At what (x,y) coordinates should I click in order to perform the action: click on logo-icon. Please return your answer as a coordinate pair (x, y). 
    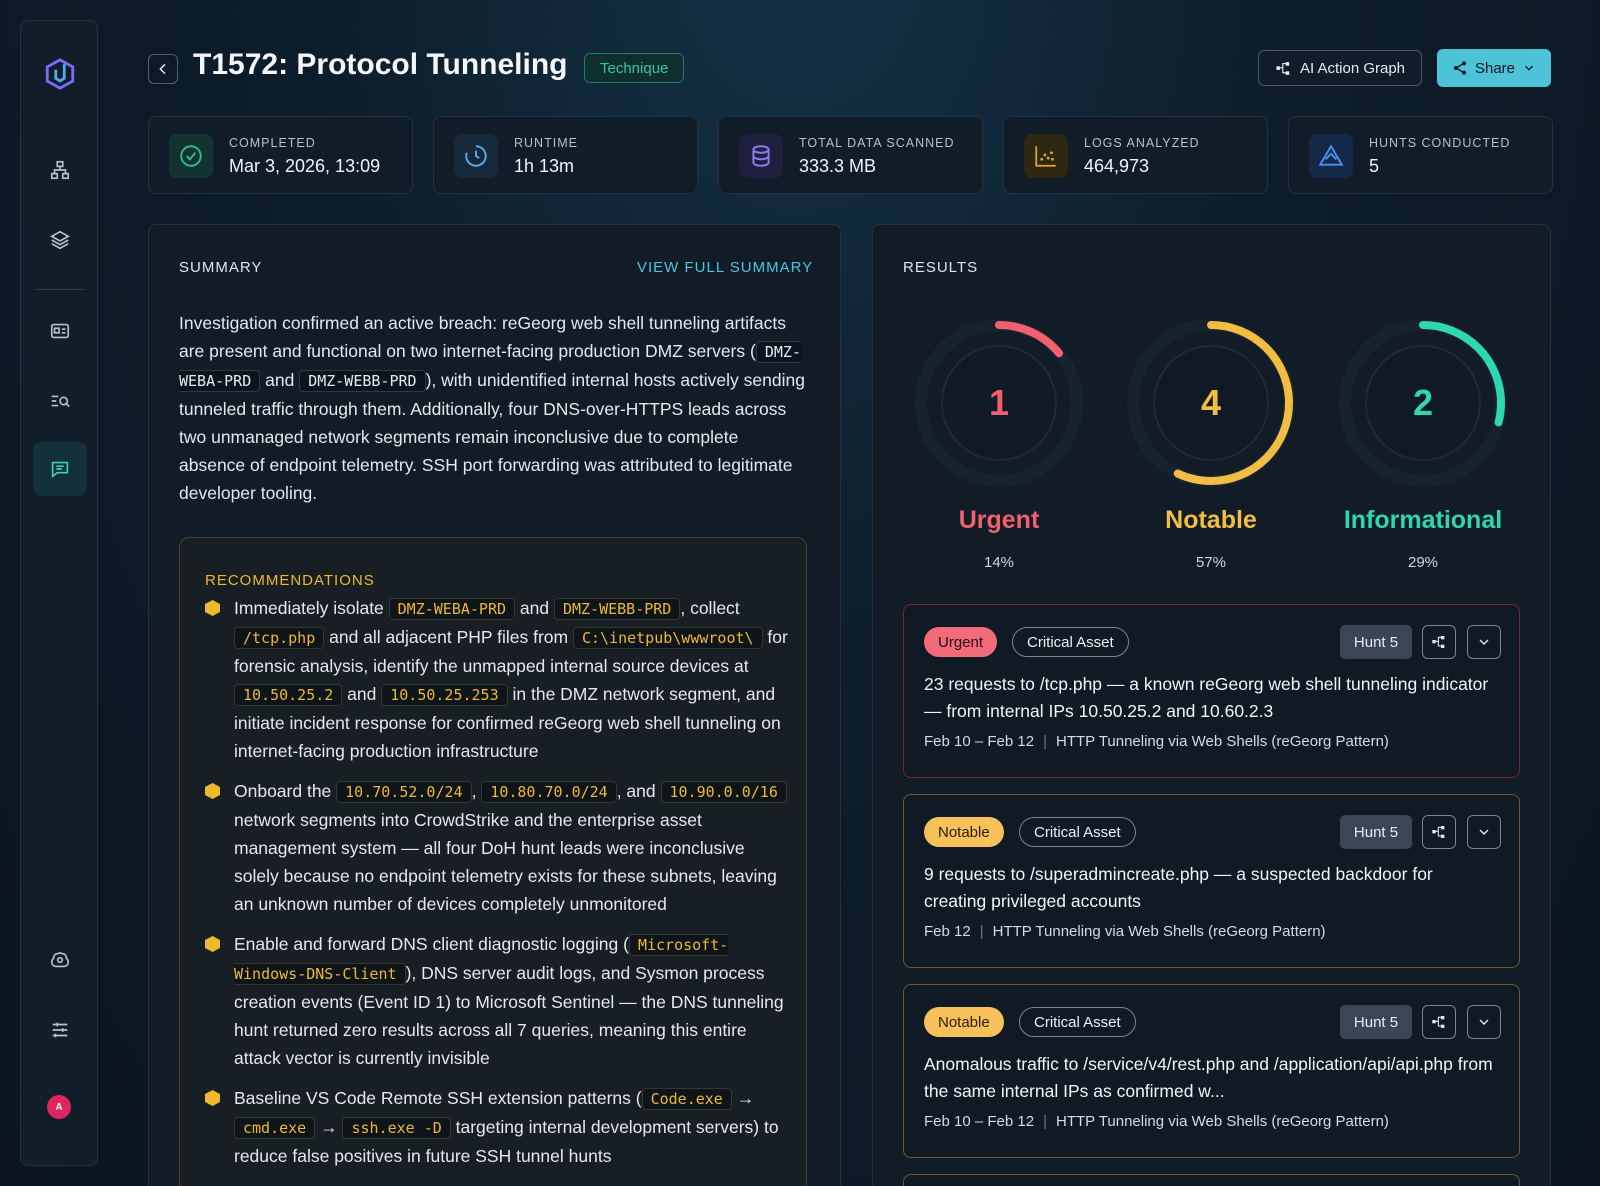
    Looking at the image, I should click on (60, 74).